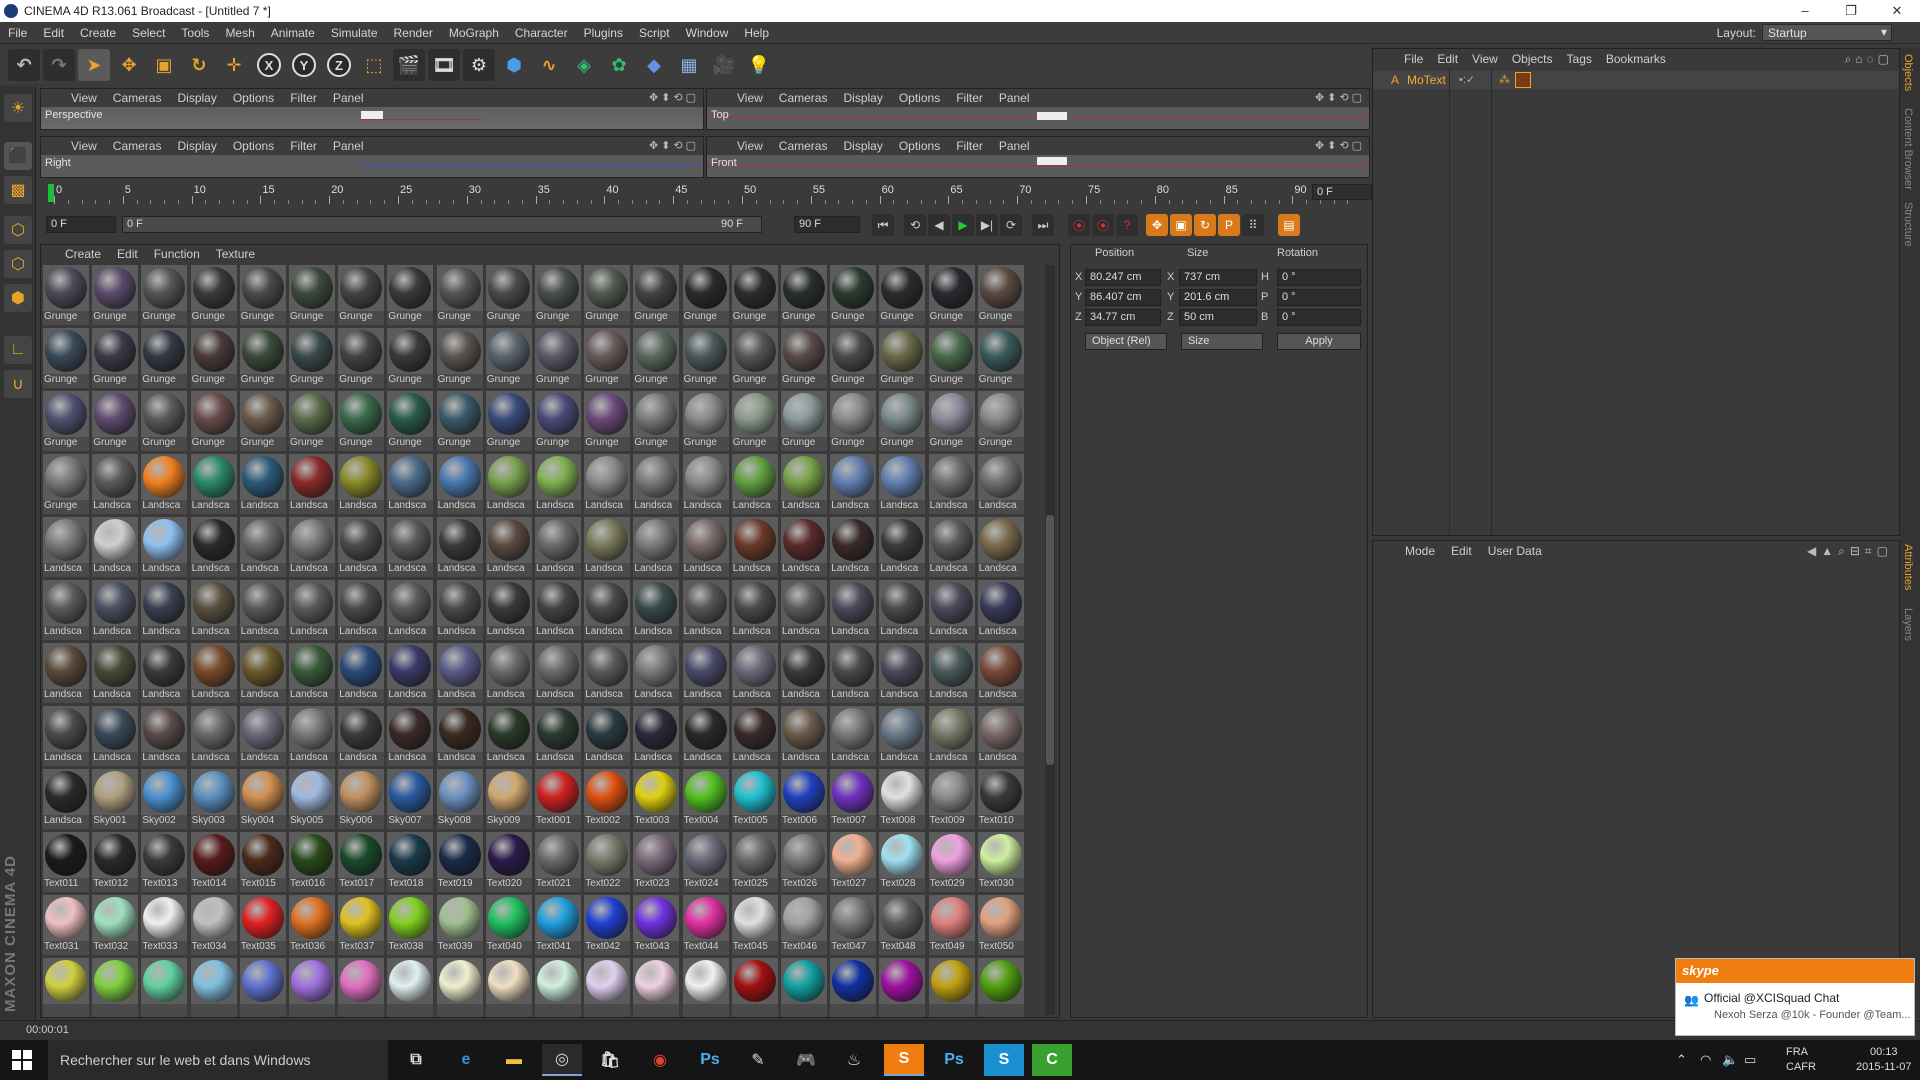 Image resolution: width=1920 pixels, height=1080 pixels. Describe the element at coordinates (951, 862) in the screenshot. I see `material-swatch: Text029` at that location.